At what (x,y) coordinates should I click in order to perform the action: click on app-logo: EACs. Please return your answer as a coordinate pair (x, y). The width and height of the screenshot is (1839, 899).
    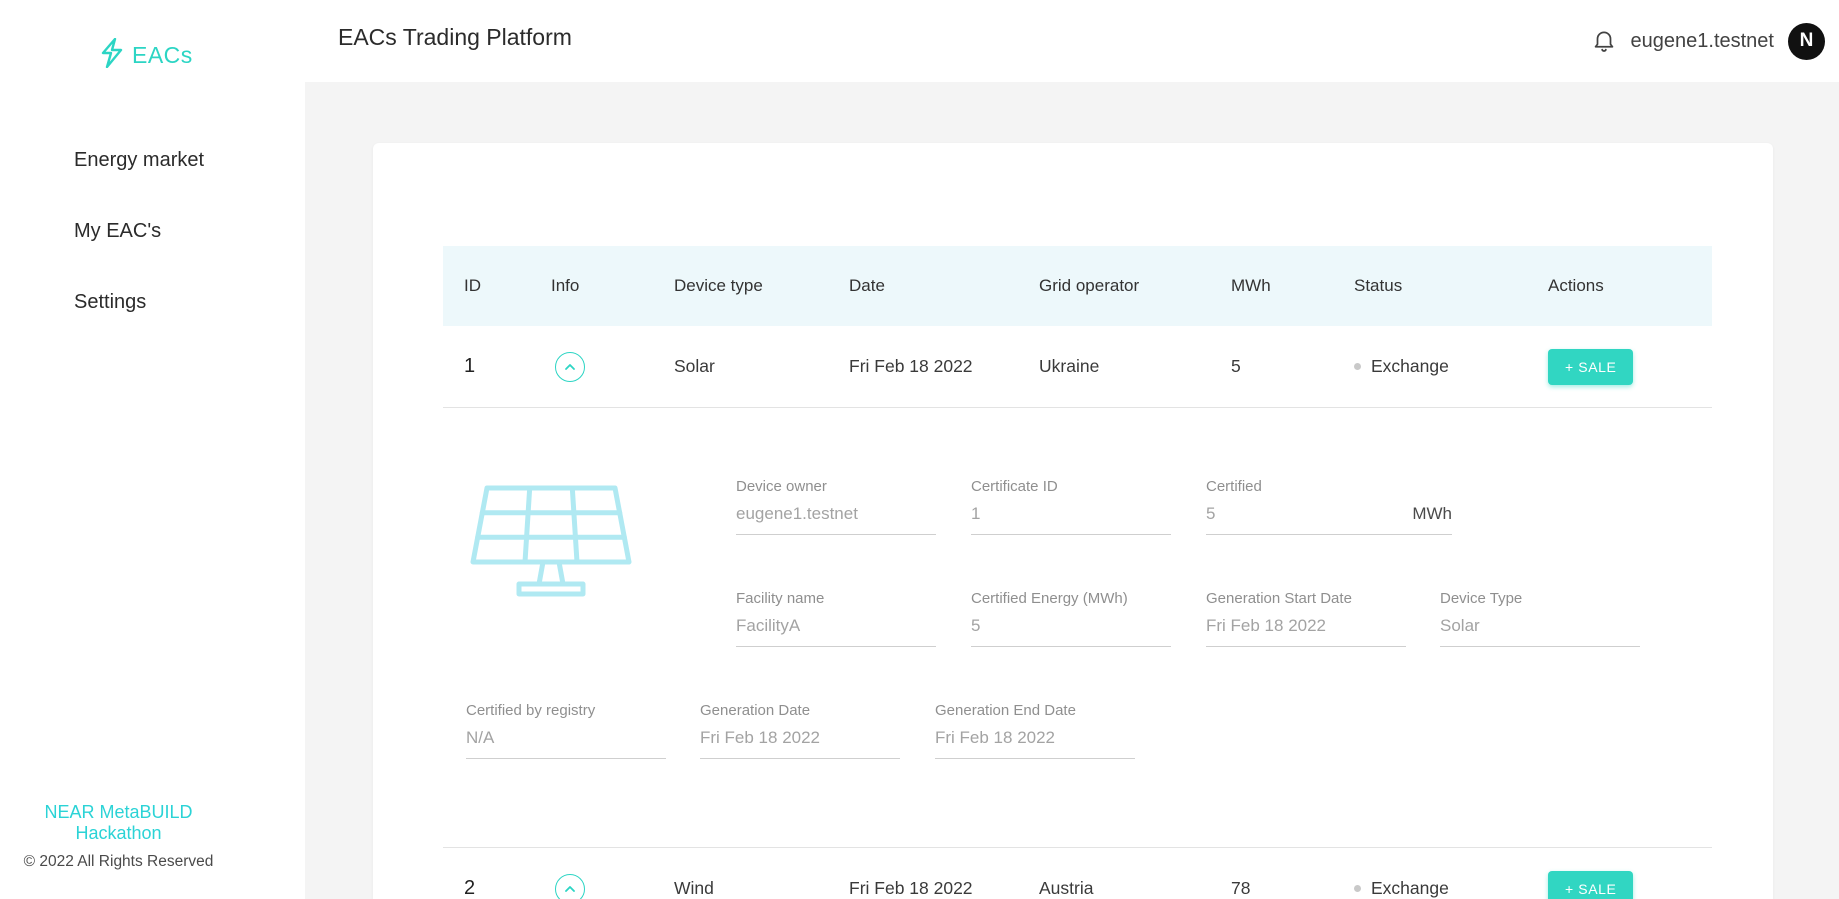
    Looking at the image, I should click on (152, 36).